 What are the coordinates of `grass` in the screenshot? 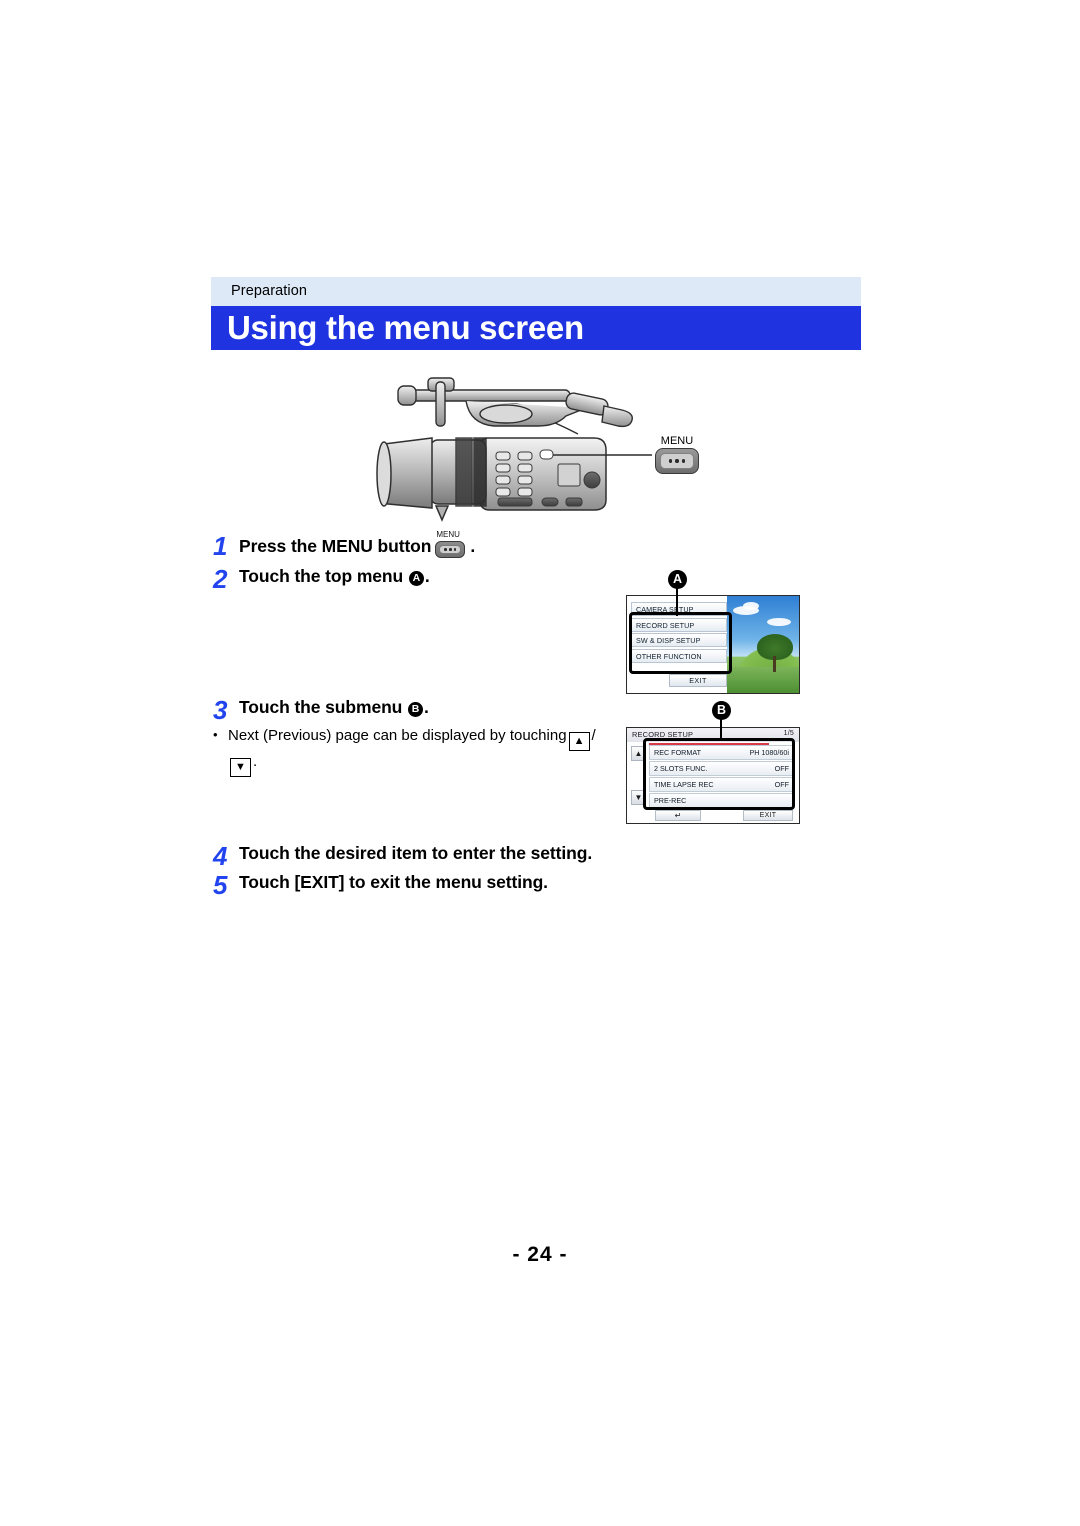 It's located at (763, 680).